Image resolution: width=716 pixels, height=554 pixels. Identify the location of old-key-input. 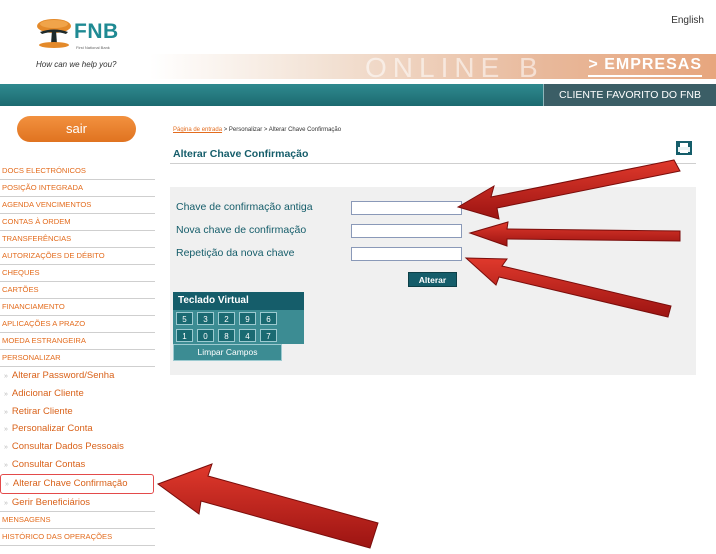
(406, 208).